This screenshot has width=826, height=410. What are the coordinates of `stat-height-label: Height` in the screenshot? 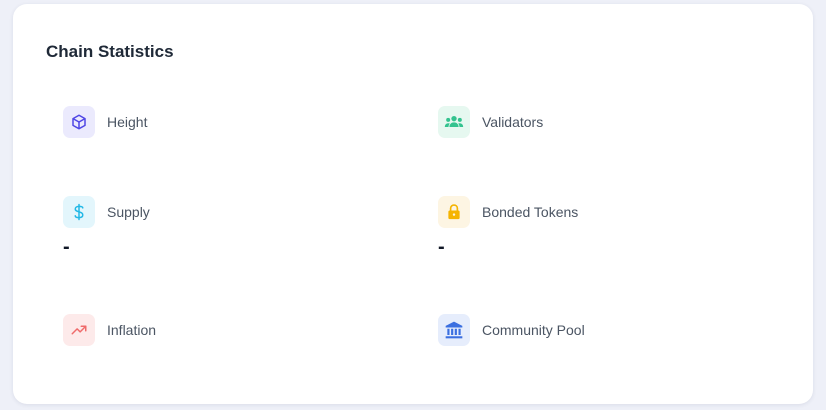 It's located at (127, 122).